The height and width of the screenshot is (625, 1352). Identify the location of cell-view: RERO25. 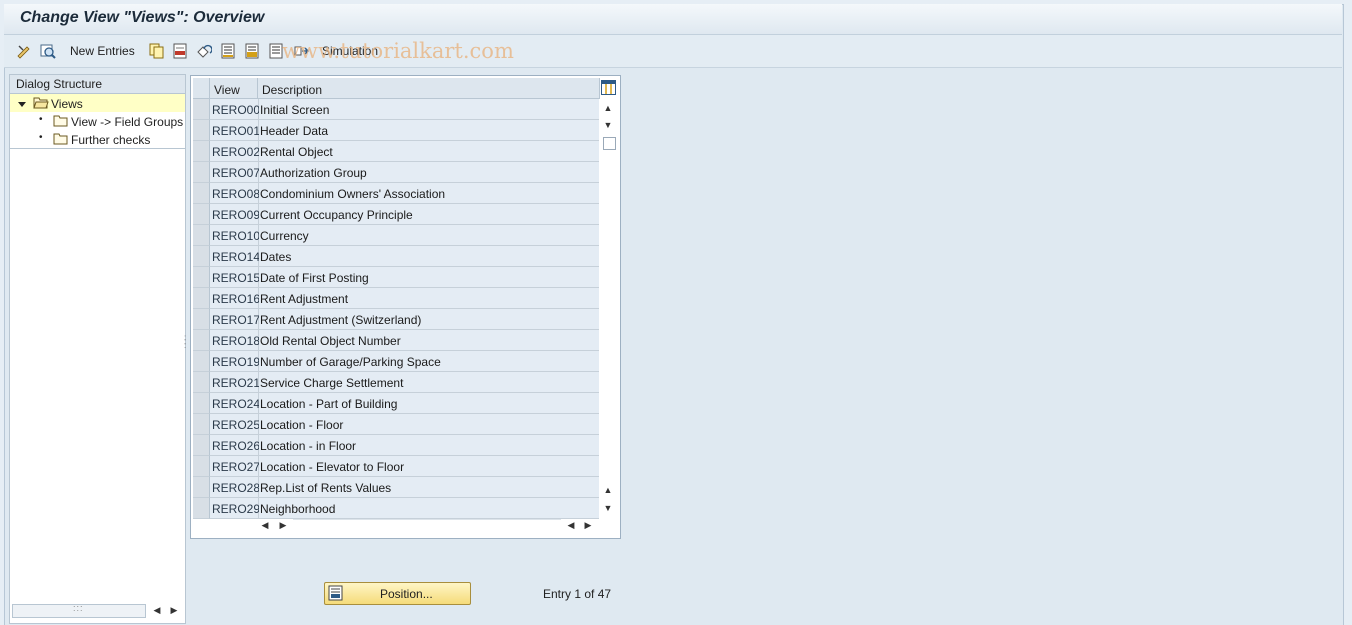
(235, 424).